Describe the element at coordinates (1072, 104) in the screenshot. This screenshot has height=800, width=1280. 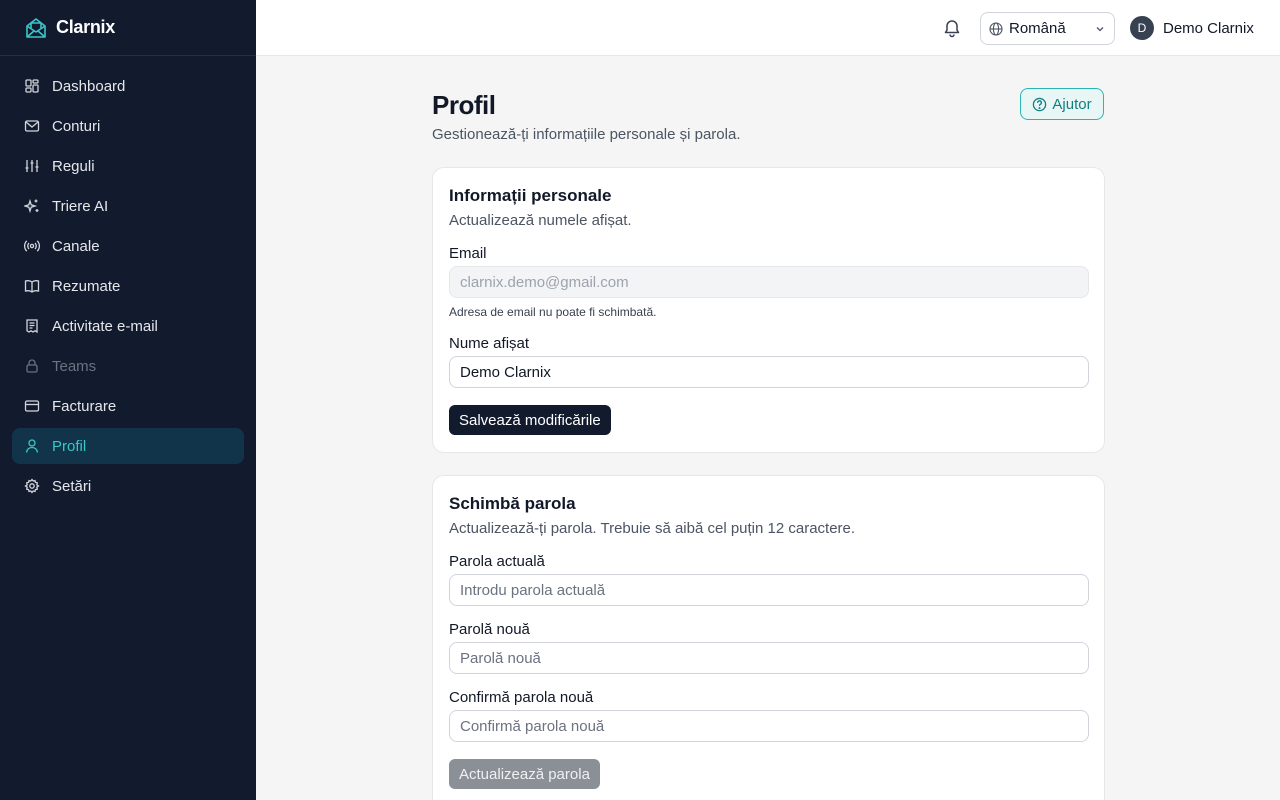
I see `help-label: Ajutor` at that location.